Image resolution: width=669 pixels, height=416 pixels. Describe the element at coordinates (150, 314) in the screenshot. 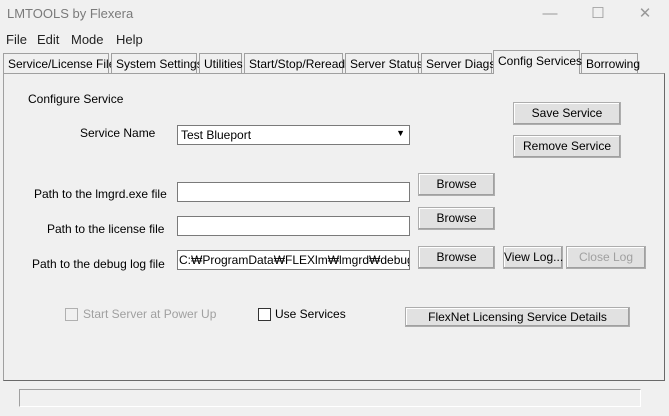

I see `start-power-up-label: Start Server at Power Up` at that location.